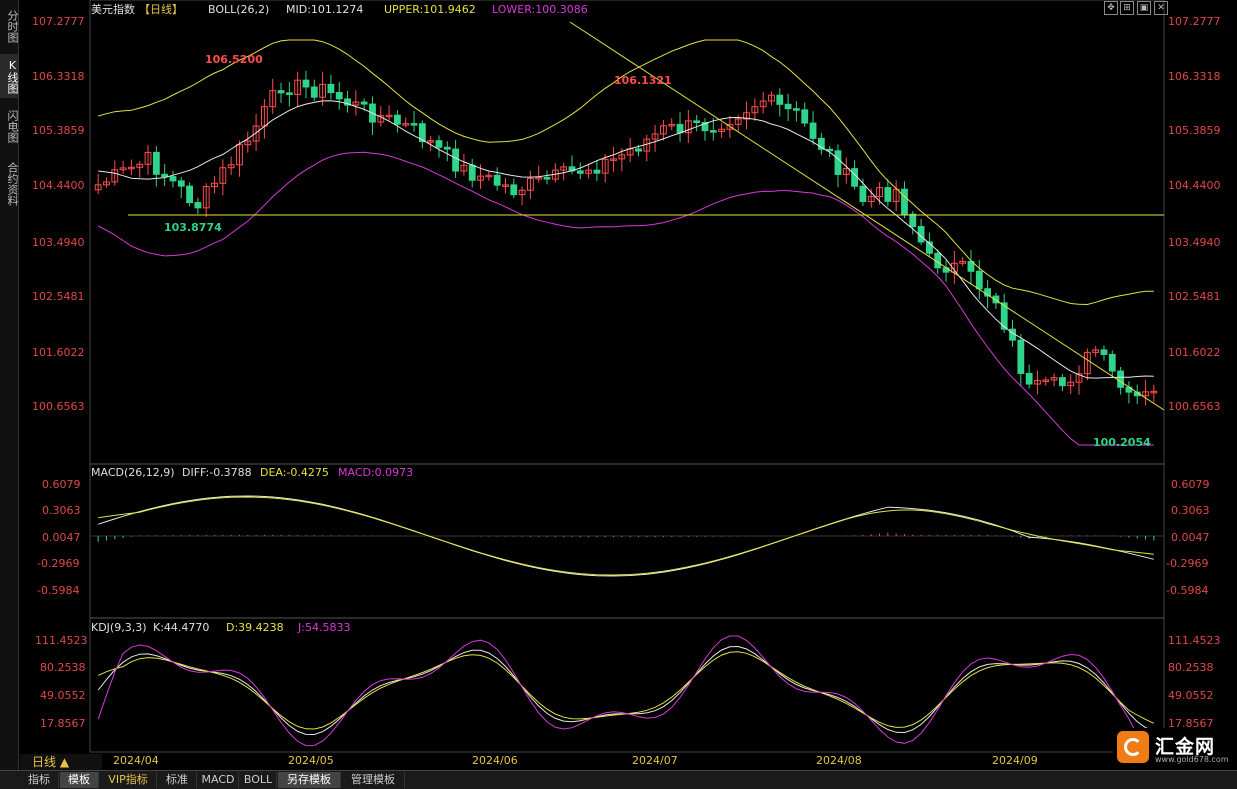 The width and height of the screenshot is (1237, 789). Describe the element at coordinates (1161, 8) in the screenshot. I see `close-icon: ✕` at that location.